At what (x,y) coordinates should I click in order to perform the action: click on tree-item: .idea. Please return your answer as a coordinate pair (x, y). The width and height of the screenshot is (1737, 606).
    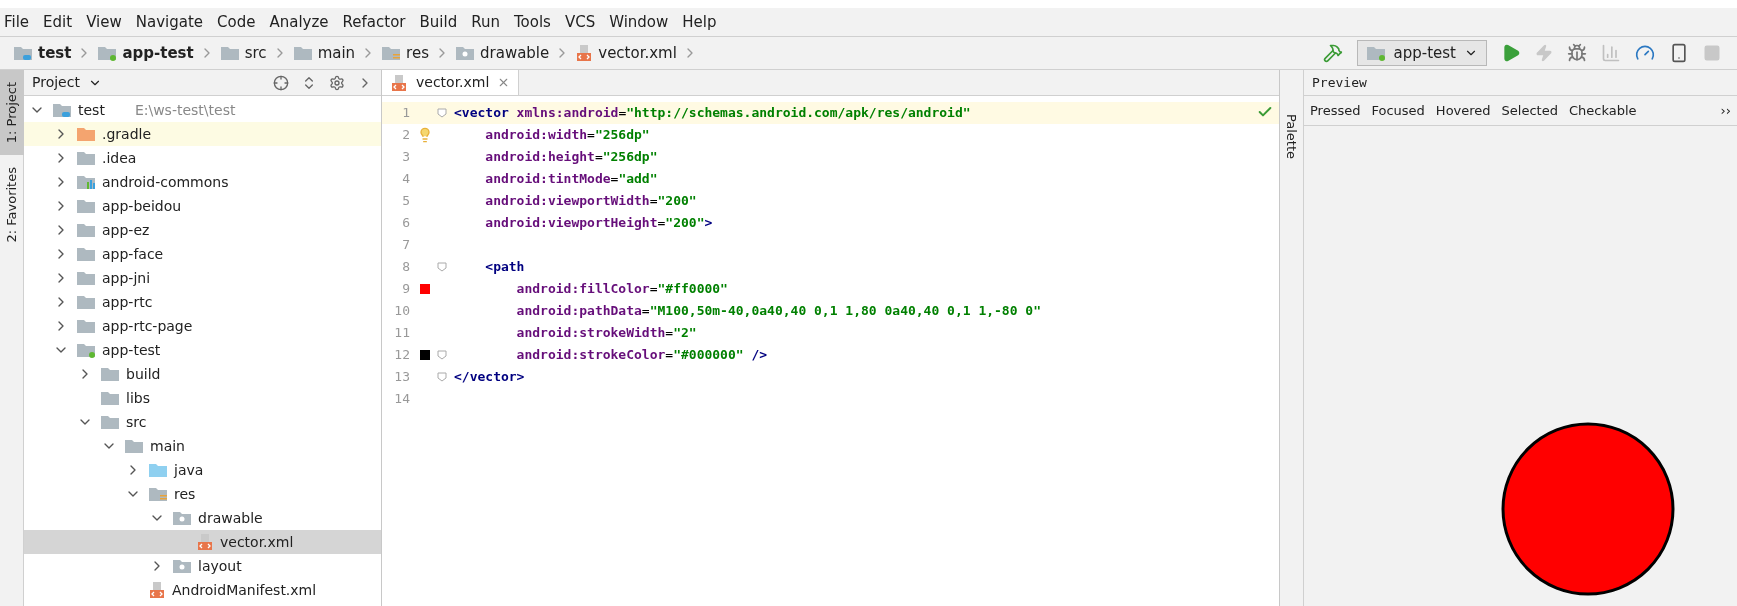
    Looking at the image, I should click on (202, 158).